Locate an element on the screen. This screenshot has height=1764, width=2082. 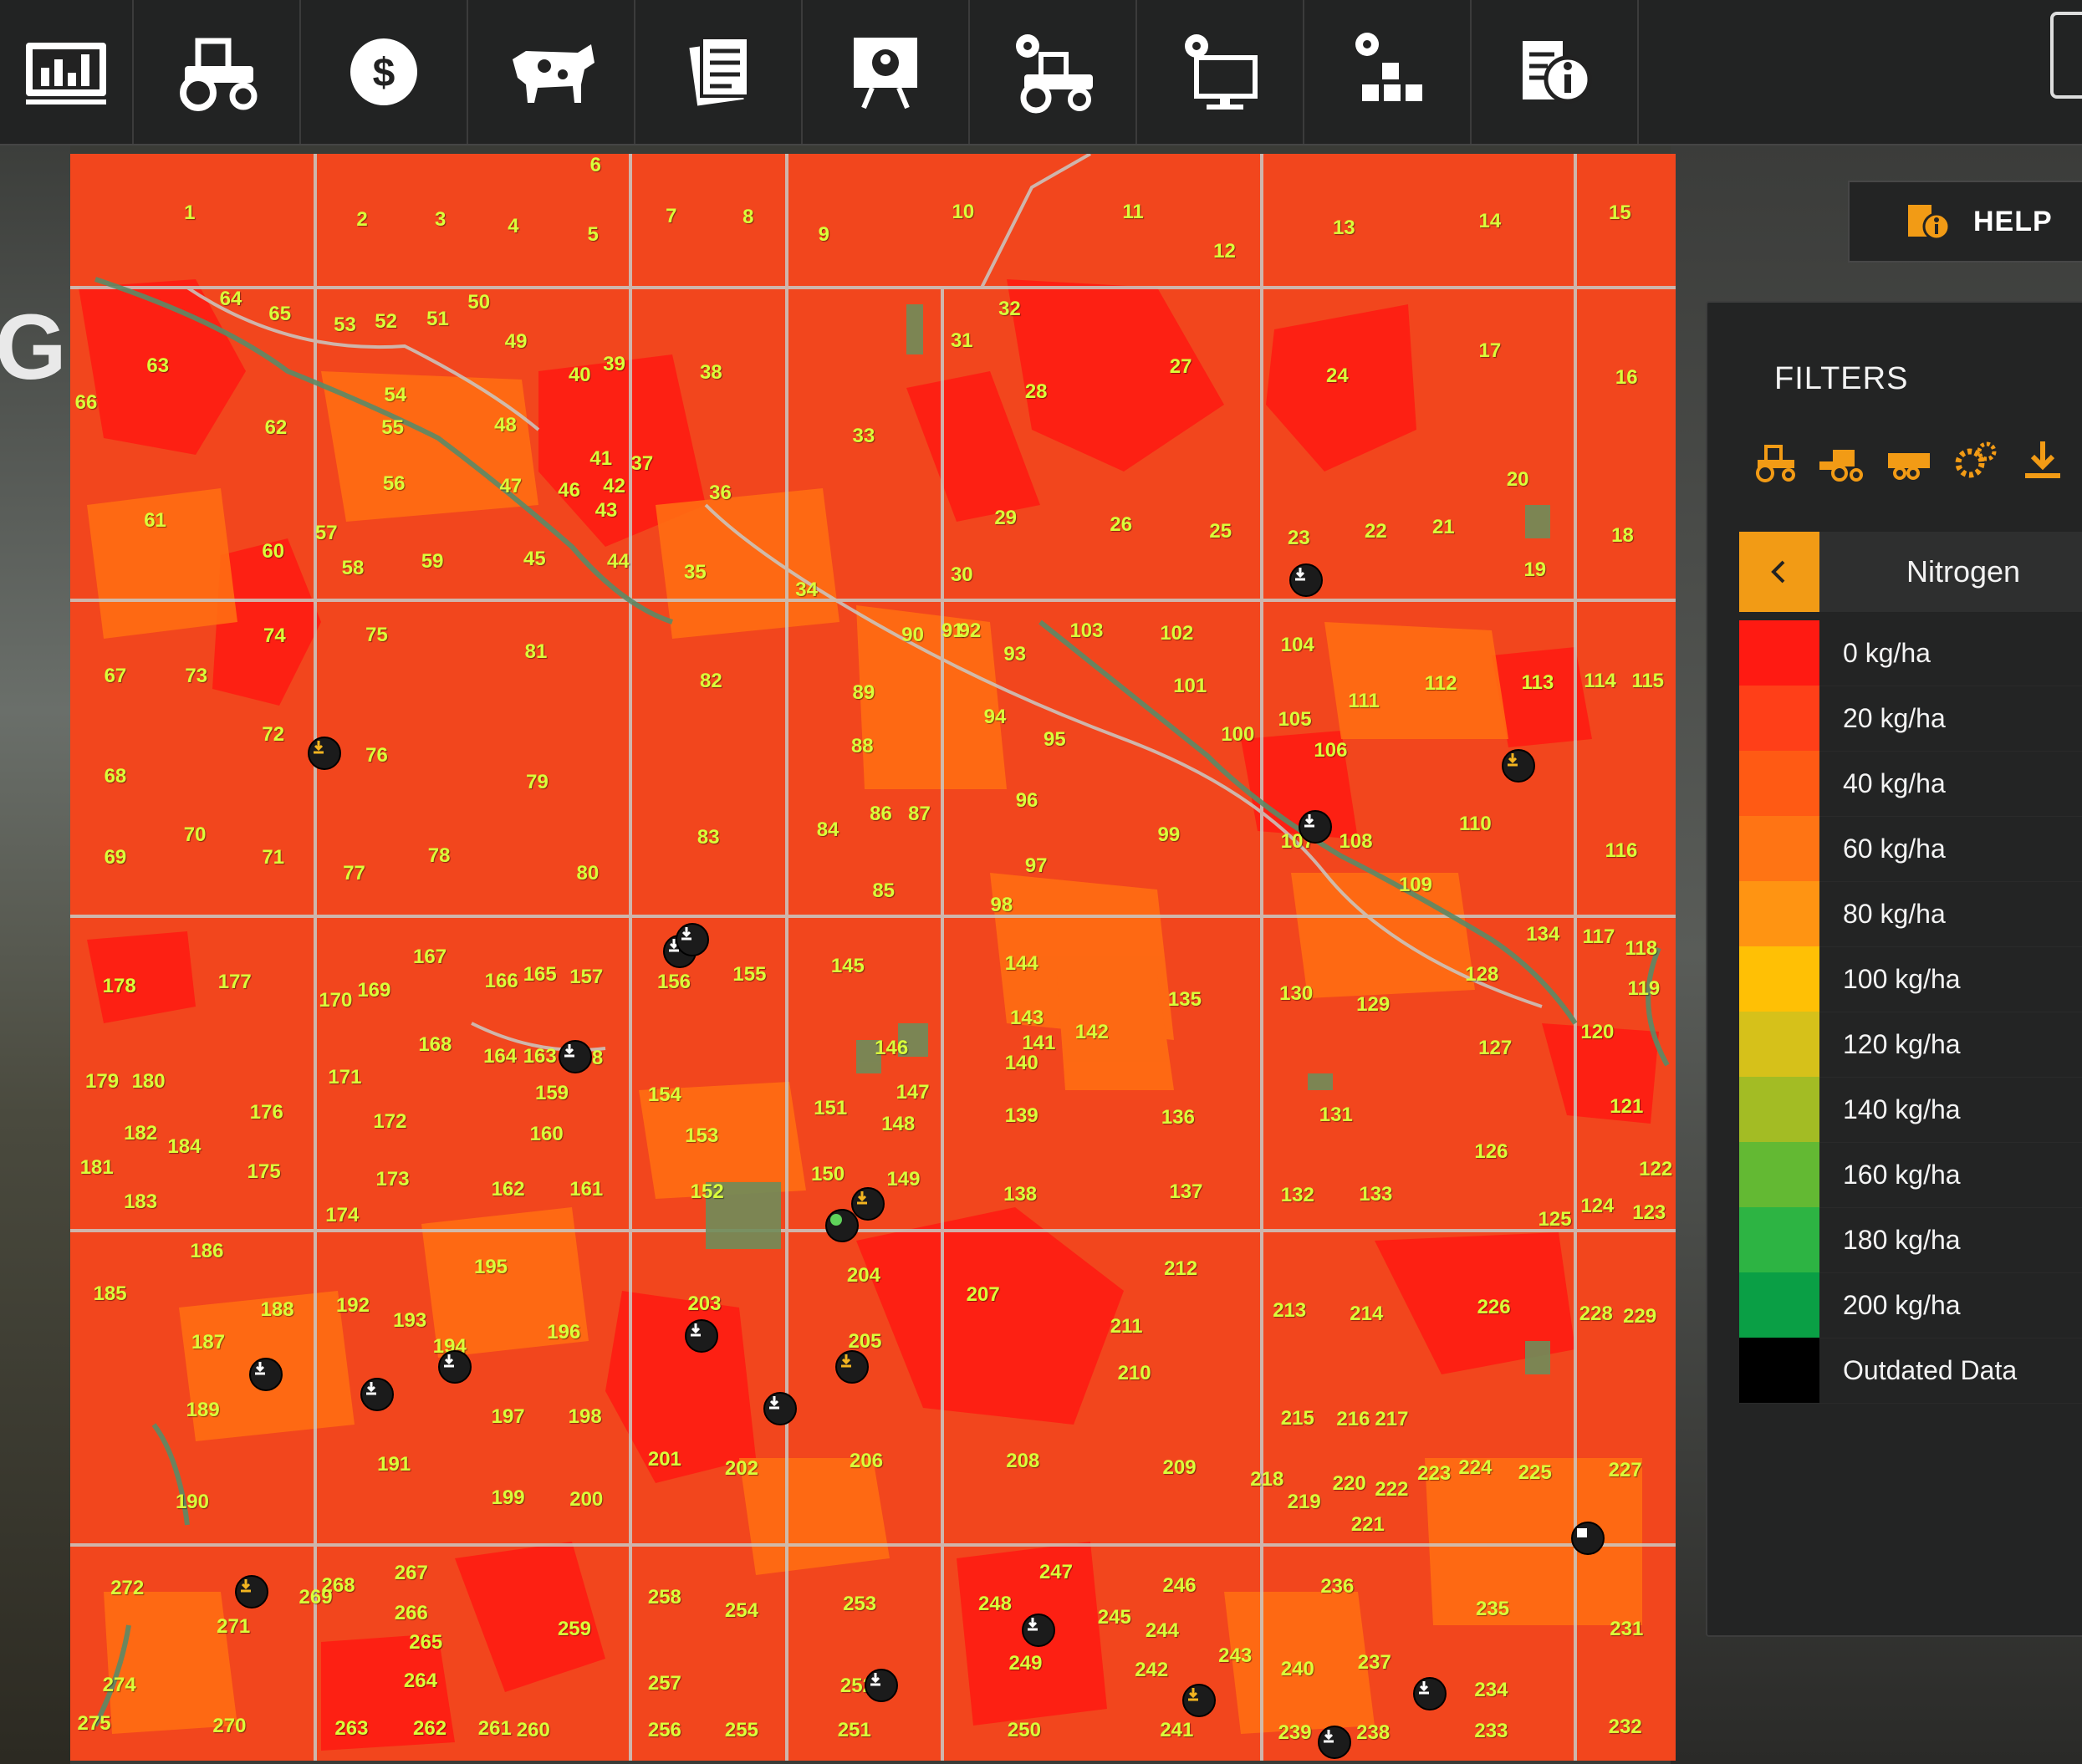
legend-label: 180 kg/ha is located at coordinates (1902, 1239).